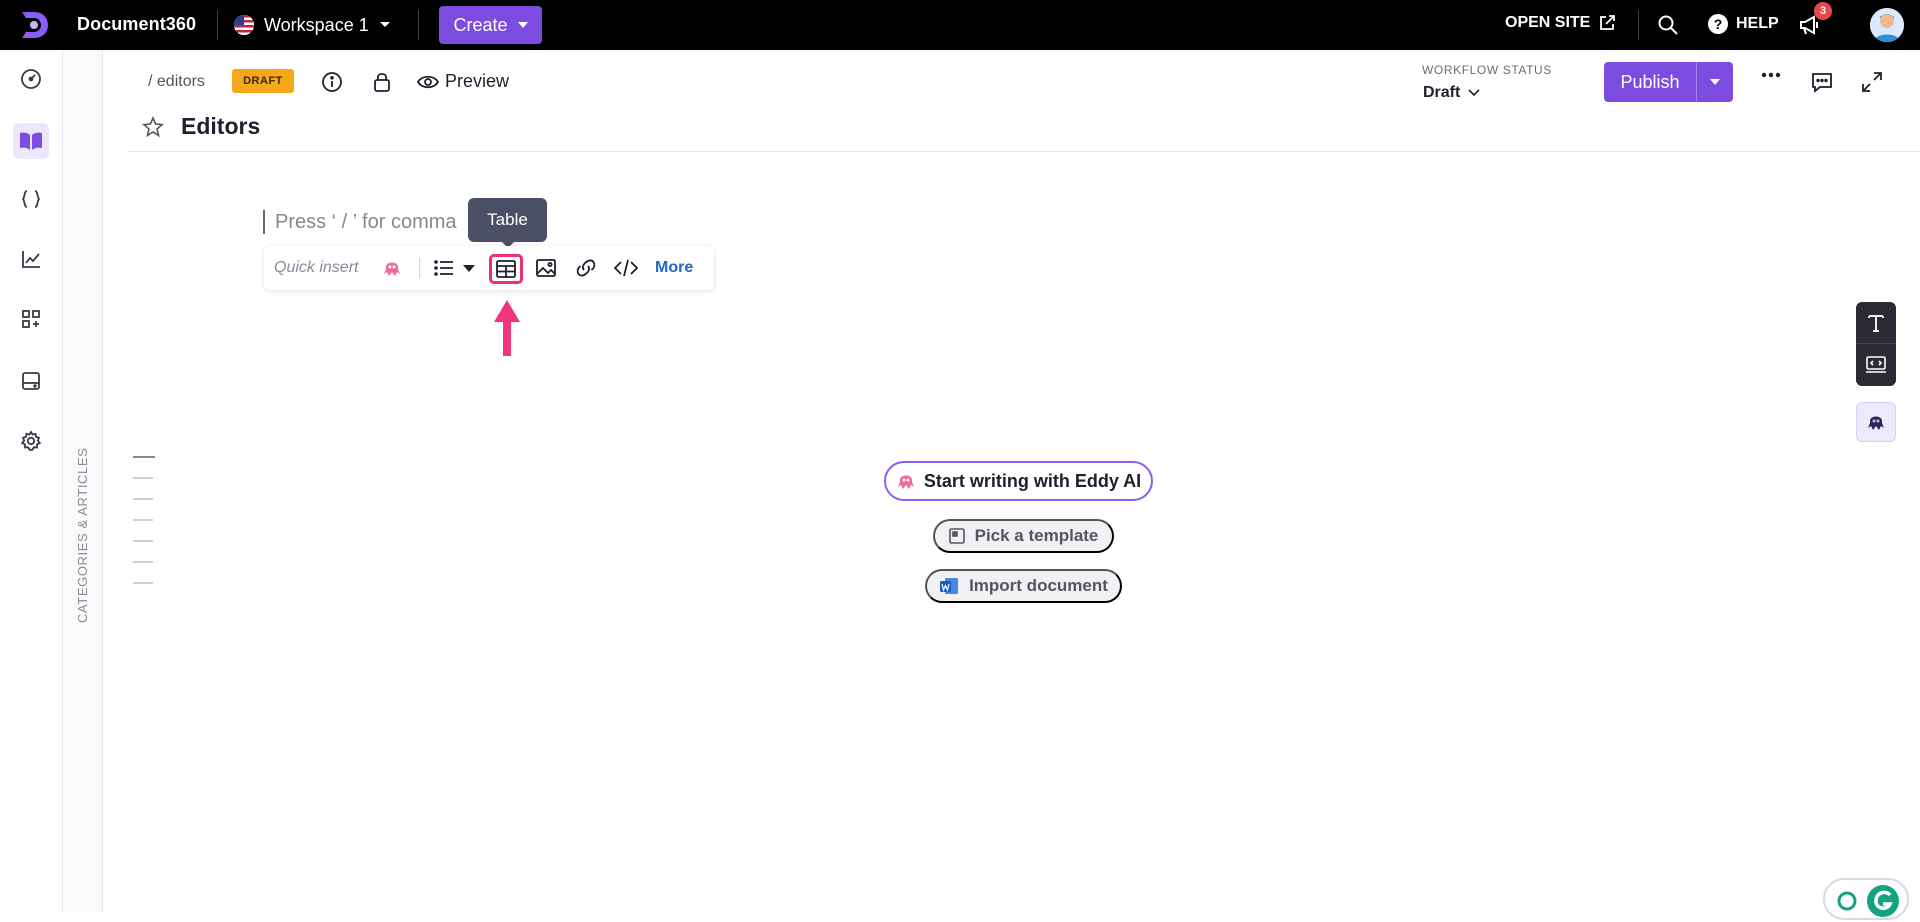  I want to click on header-divider, so click(1024, 151).